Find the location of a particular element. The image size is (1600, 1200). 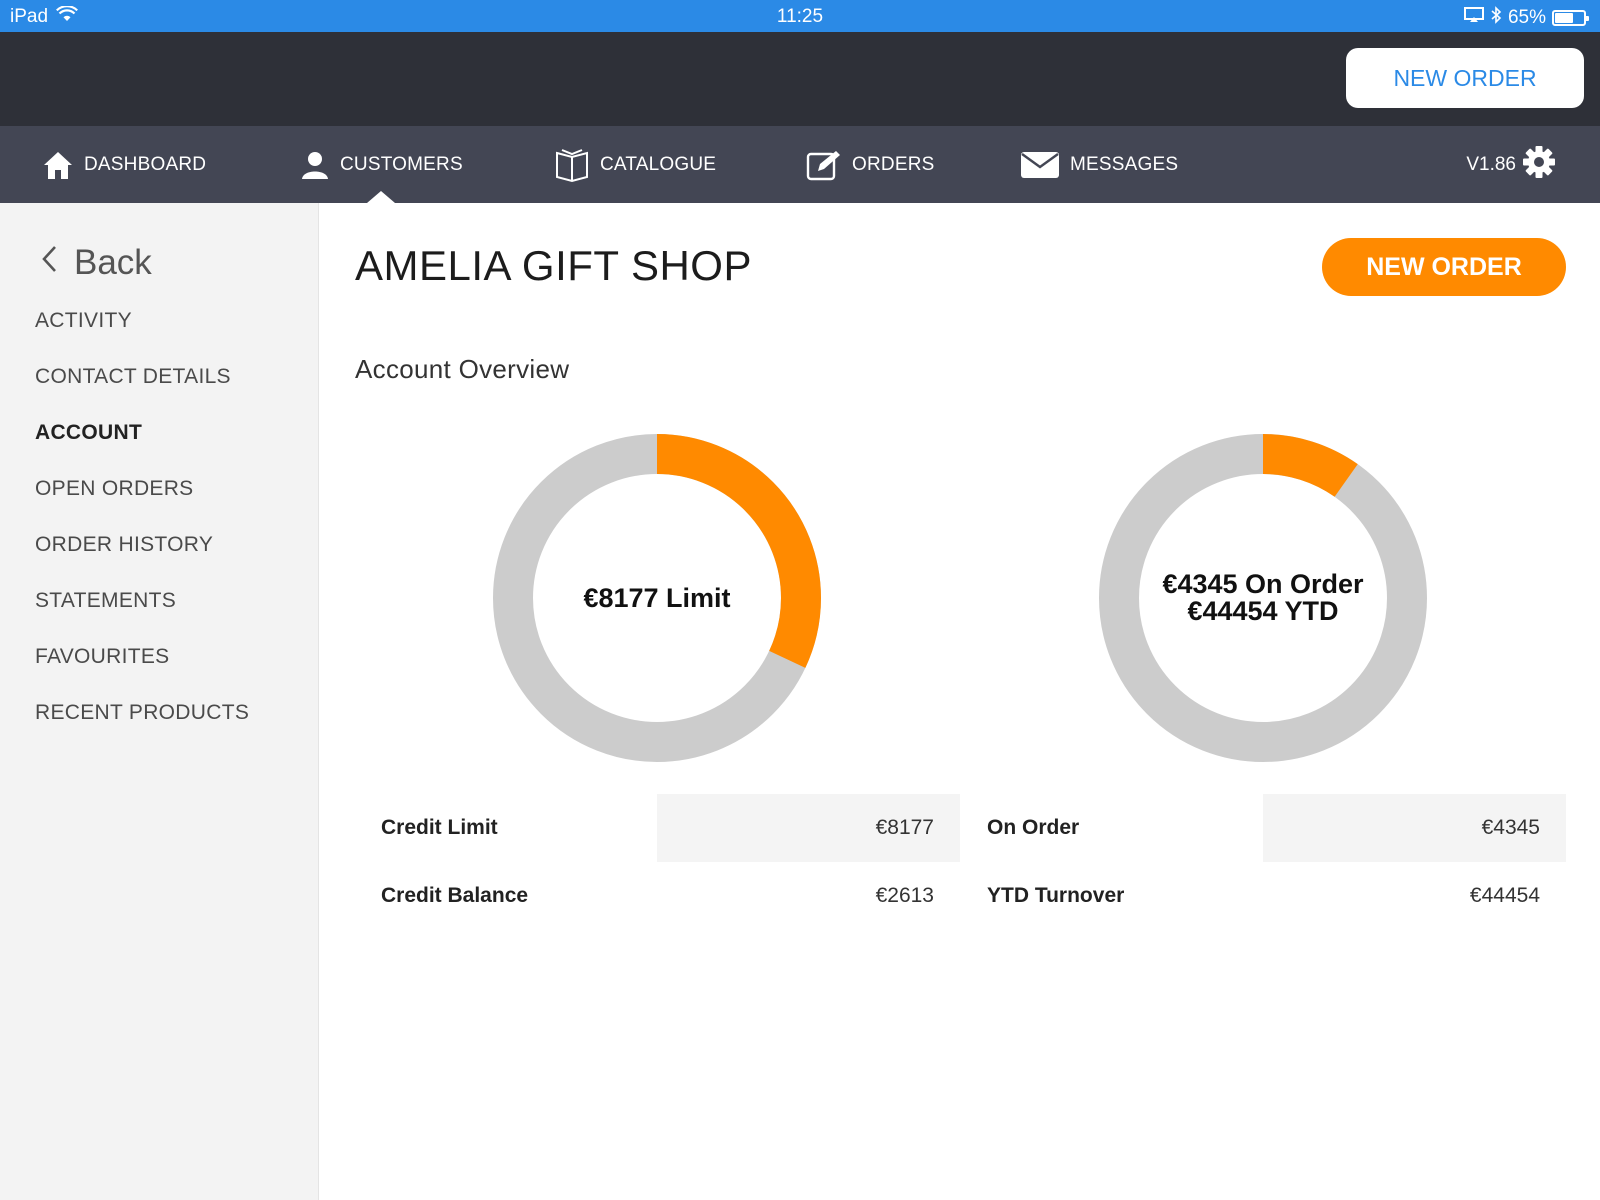

turnover-donut-label: €4345 On Order €44454 YTD is located at coordinates (1263, 598).